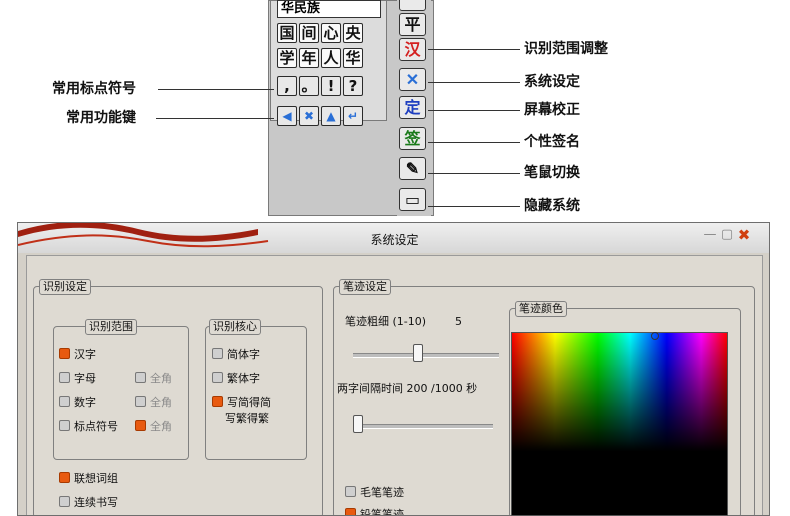  Describe the element at coordinates (365, 287) in the screenshot. I see `stroke-group-label: 笔迹设定` at that location.